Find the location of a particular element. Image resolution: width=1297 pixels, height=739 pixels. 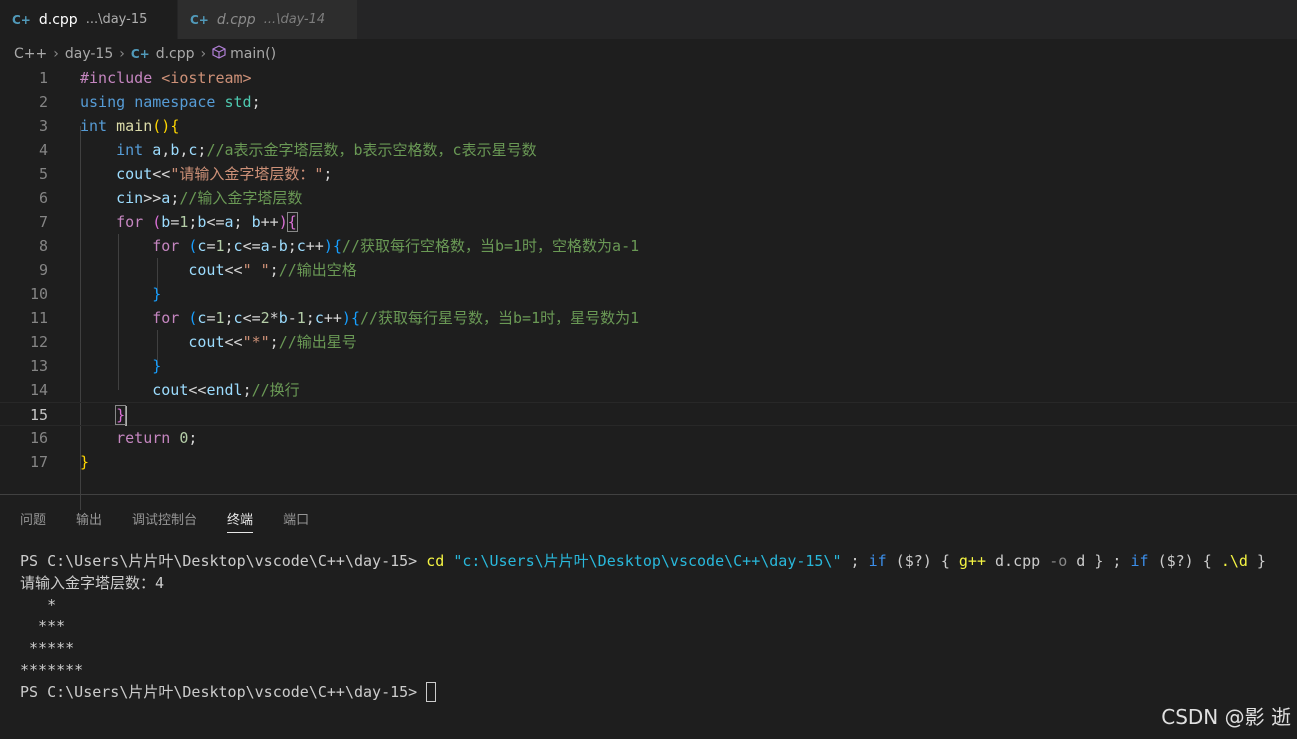

code-text: int a,b,c;//a表示金字塔层数，b表示空格数，c表示星号数 is located at coordinates (326, 150).